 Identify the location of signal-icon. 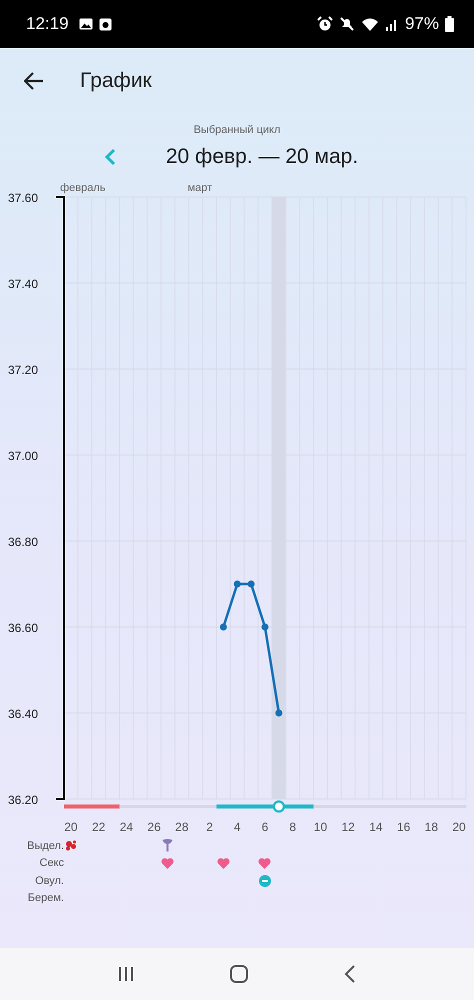
(391, 24).